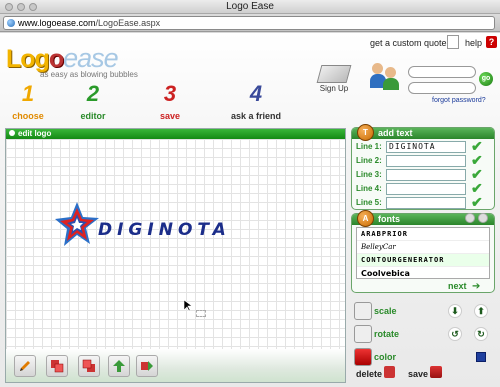  I want to click on line-label: Line 2:, so click(369, 160).